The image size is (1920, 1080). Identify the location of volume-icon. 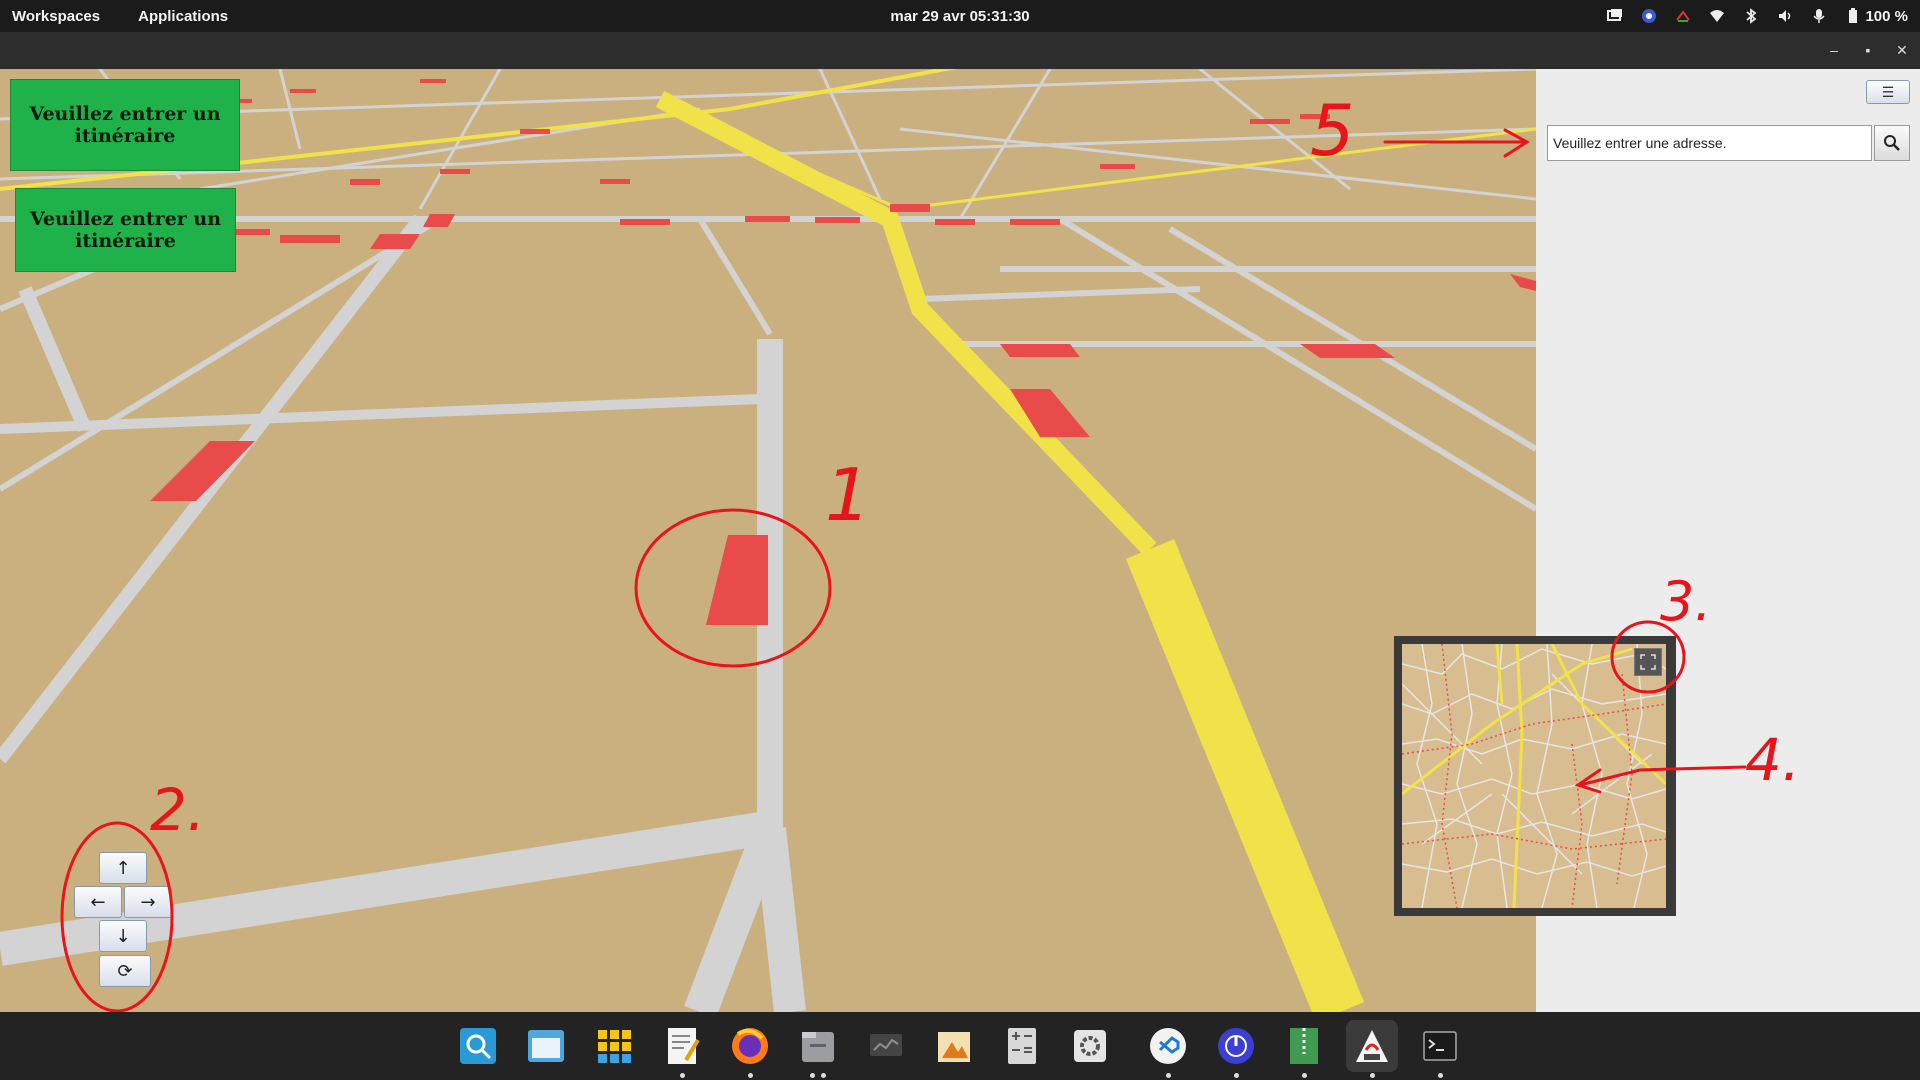
(1785, 16).